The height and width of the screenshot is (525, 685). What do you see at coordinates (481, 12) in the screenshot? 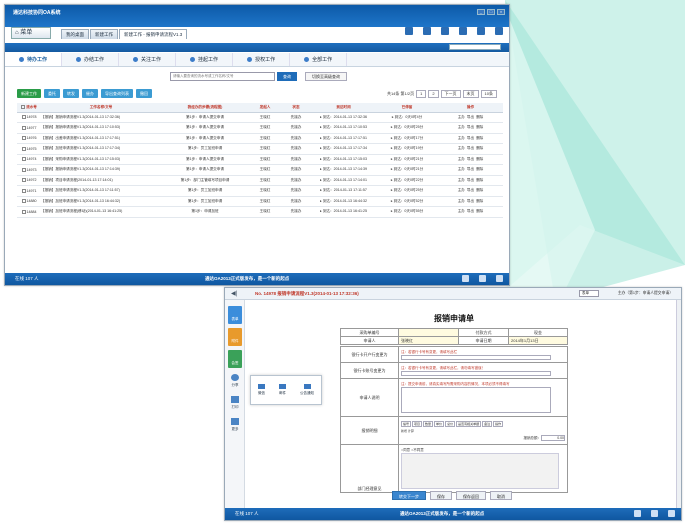
I see `minimize-icon: _` at bounding box center [481, 12].